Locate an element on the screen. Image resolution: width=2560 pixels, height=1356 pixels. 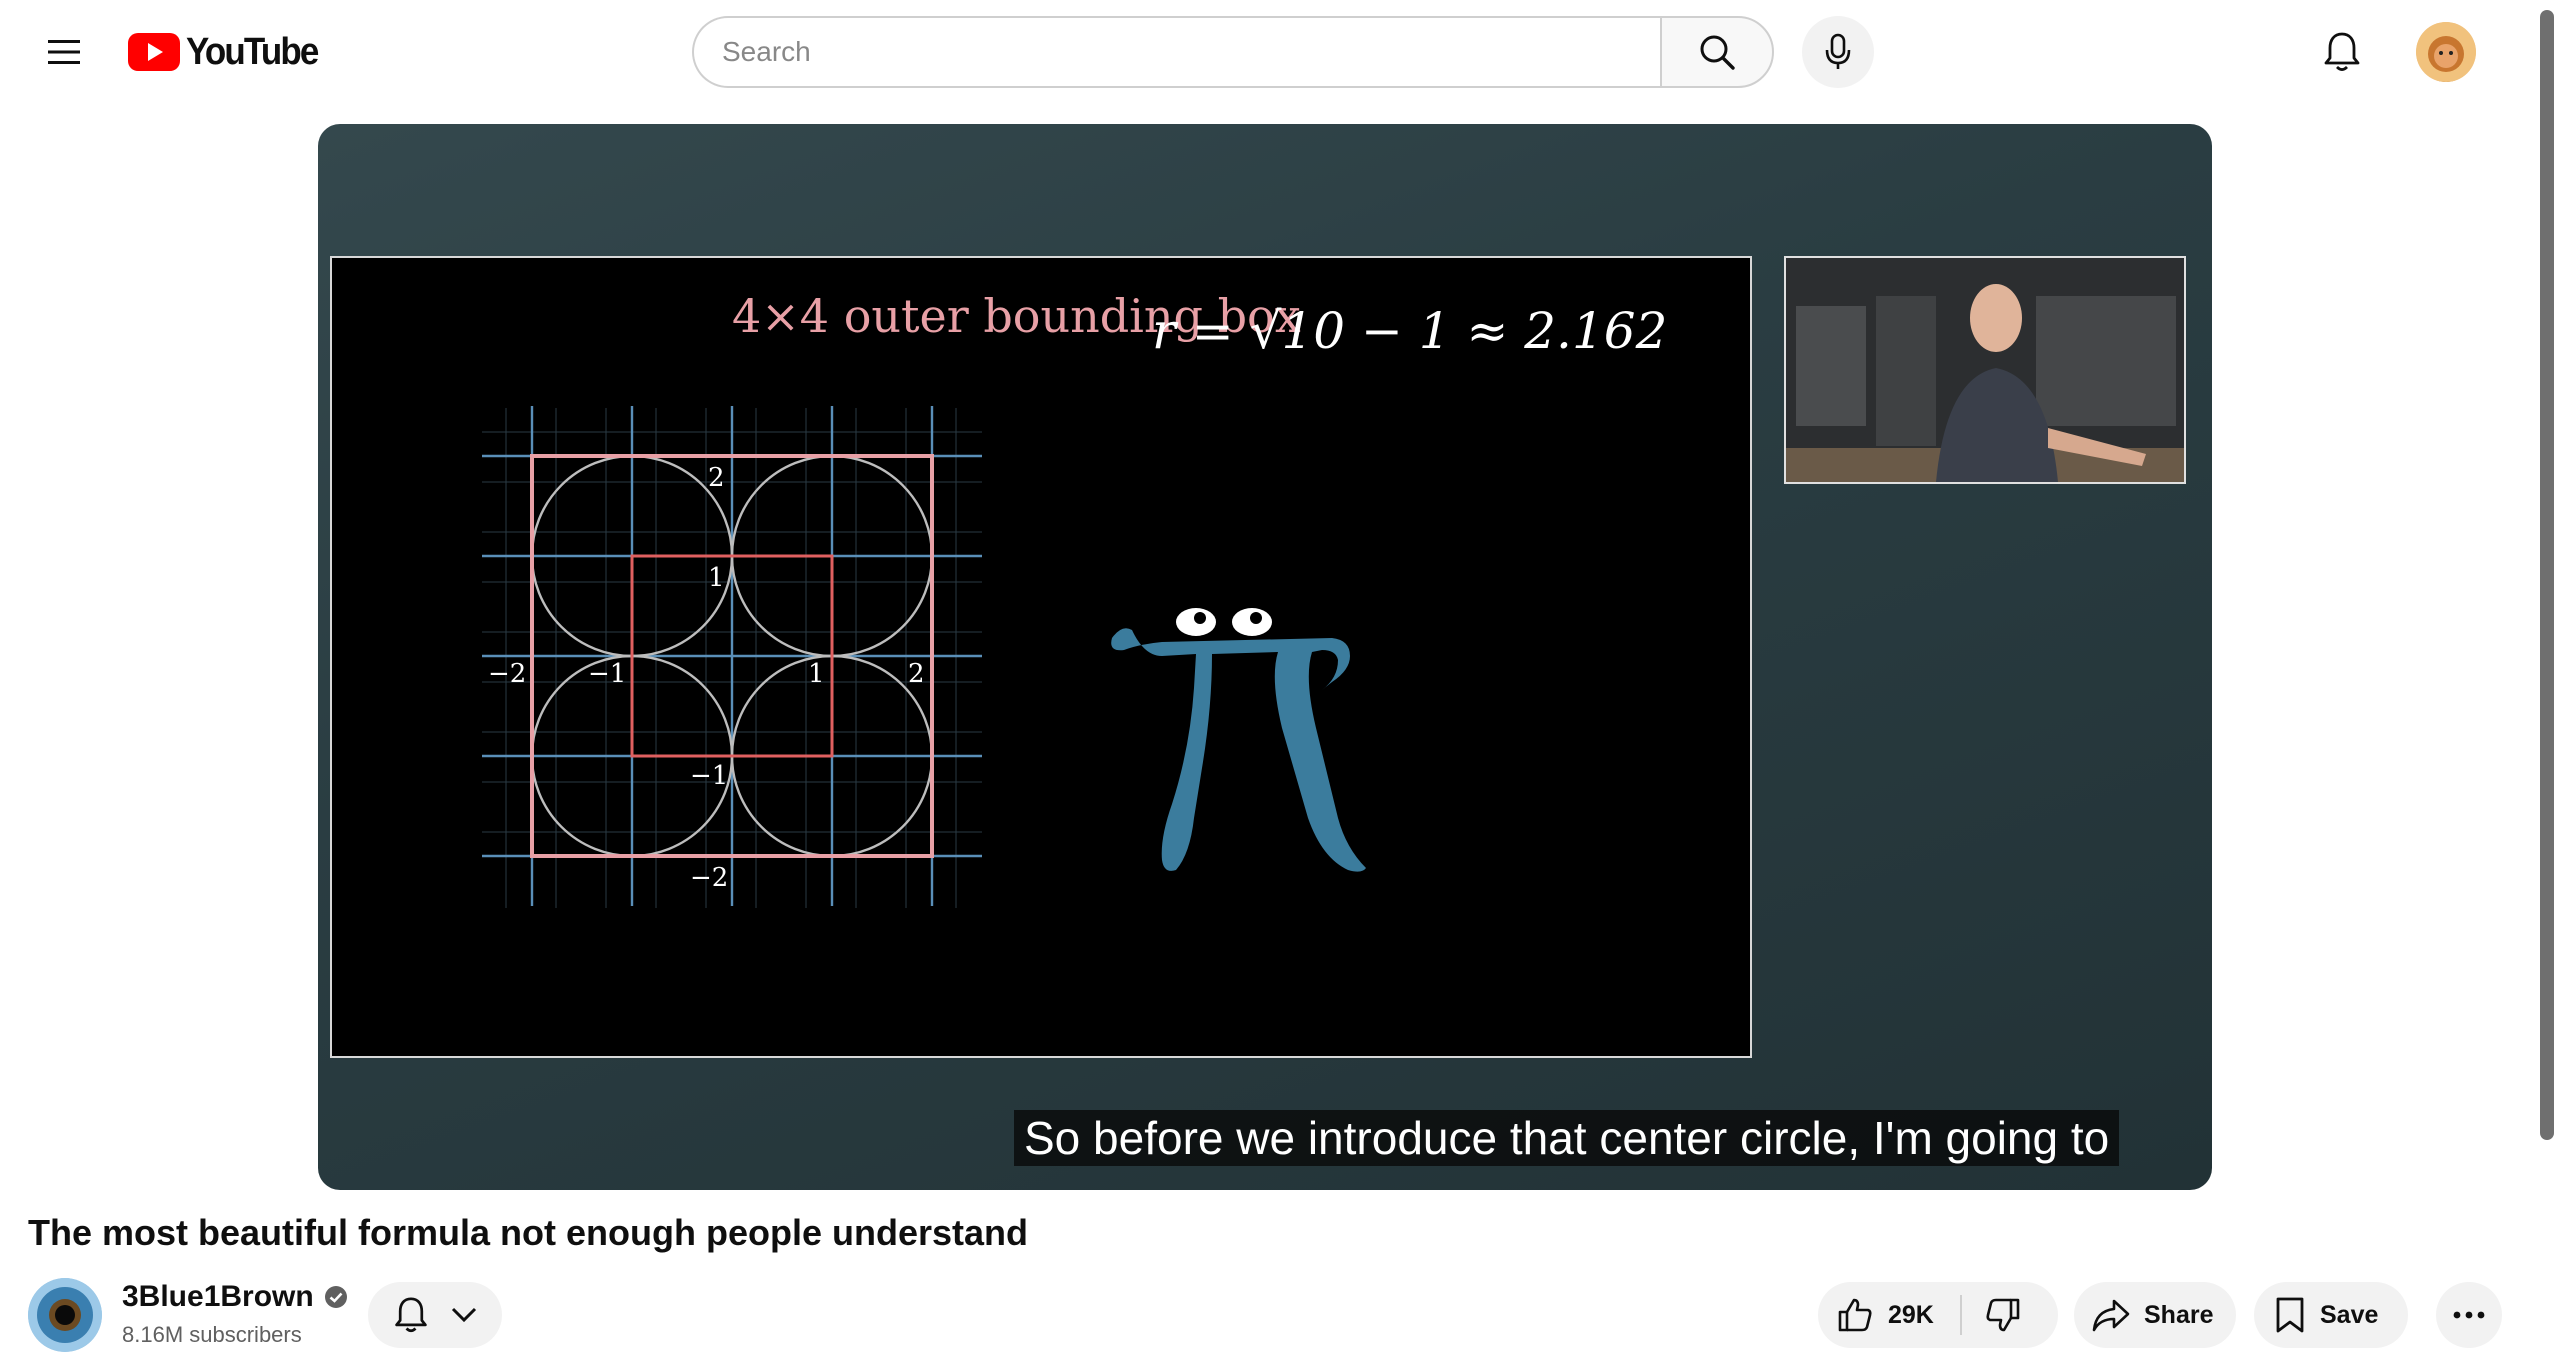
share-label: Share is located at coordinates (2179, 1314).